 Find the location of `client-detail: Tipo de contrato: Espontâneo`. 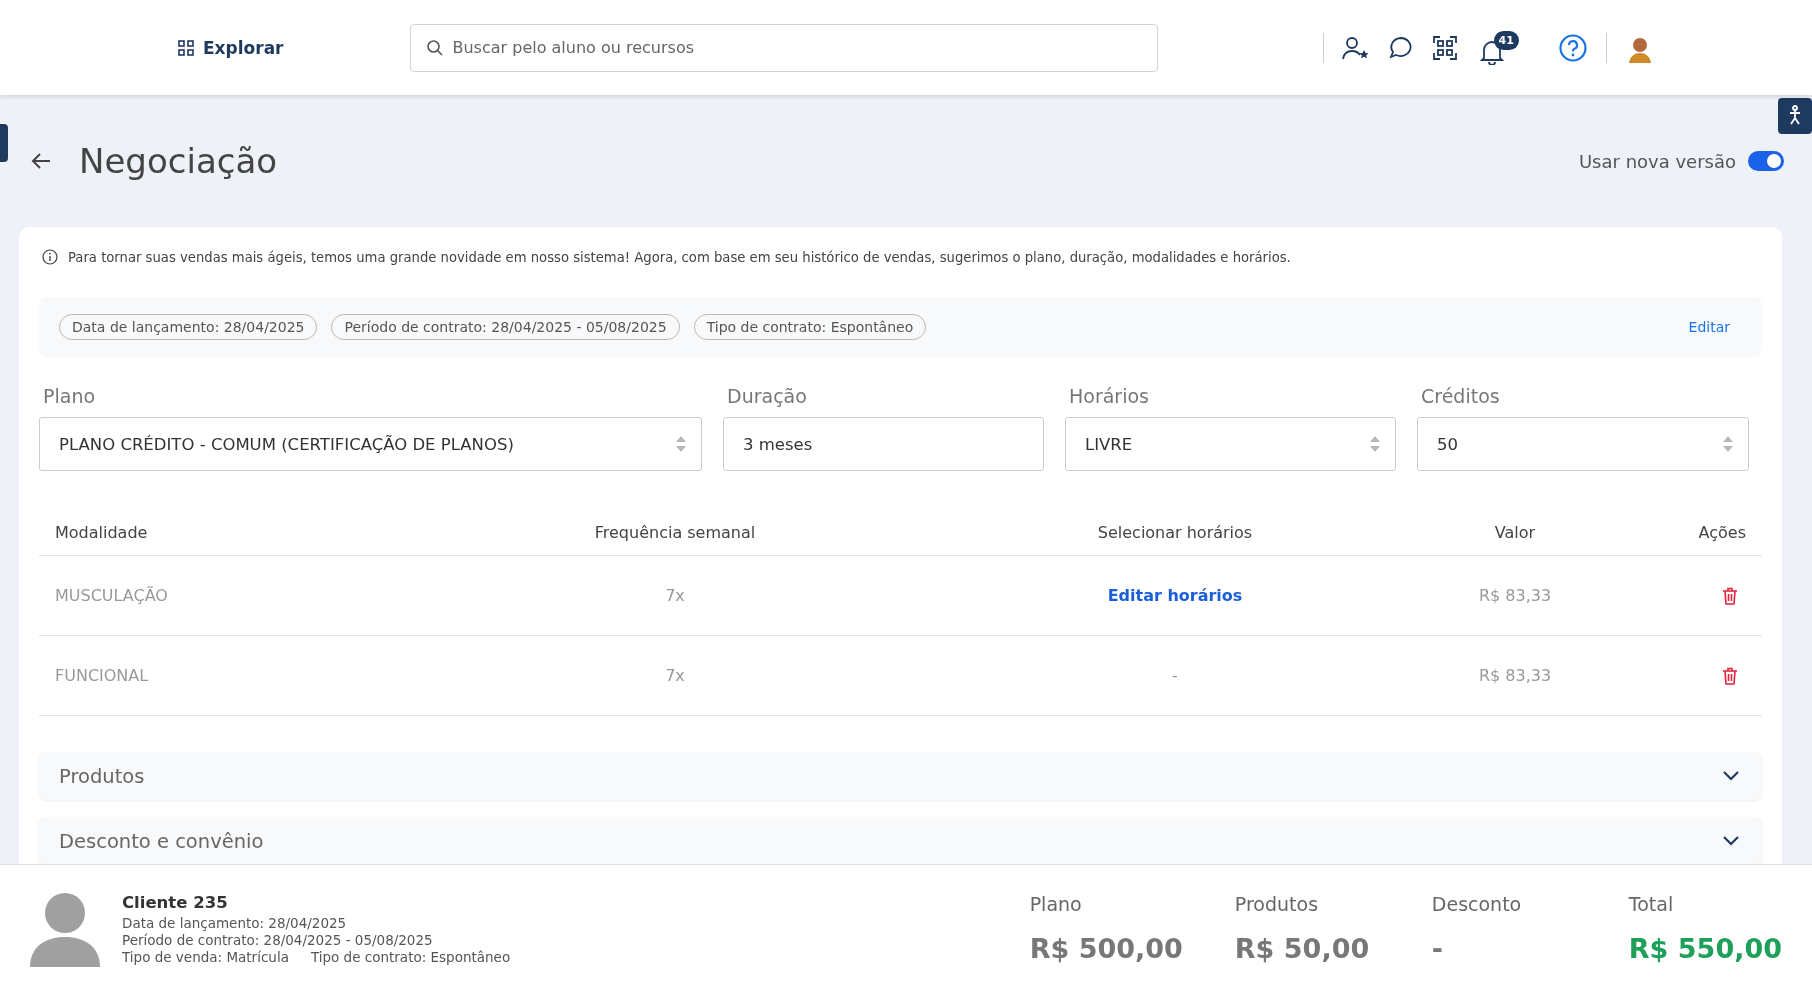

client-detail: Tipo de contrato: Espontâneo is located at coordinates (410, 956).